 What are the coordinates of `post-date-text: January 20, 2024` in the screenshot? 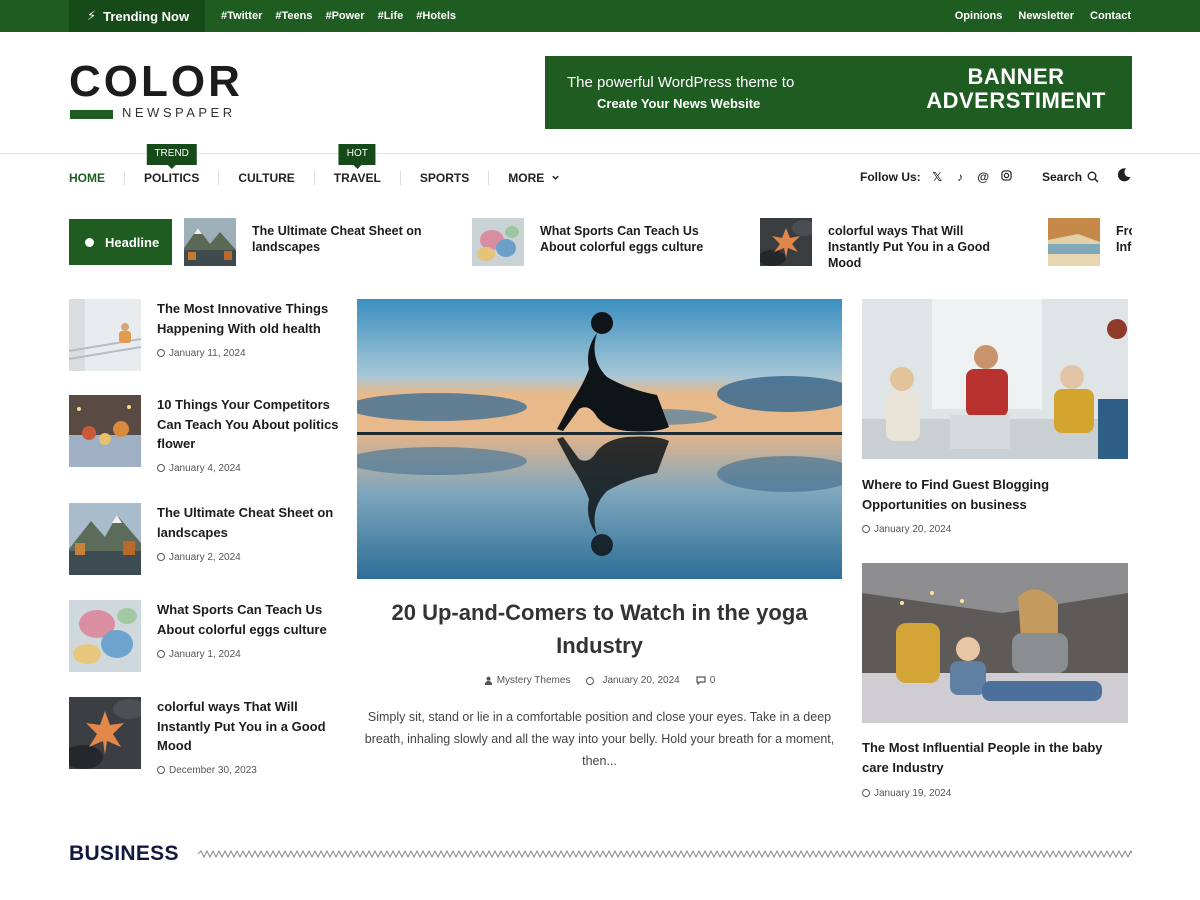 It's located at (913, 529).